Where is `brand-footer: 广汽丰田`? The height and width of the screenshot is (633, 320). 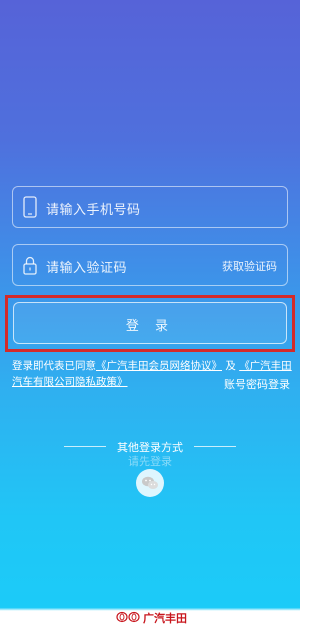 brand-footer: 广汽丰田 is located at coordinates (150, 617).